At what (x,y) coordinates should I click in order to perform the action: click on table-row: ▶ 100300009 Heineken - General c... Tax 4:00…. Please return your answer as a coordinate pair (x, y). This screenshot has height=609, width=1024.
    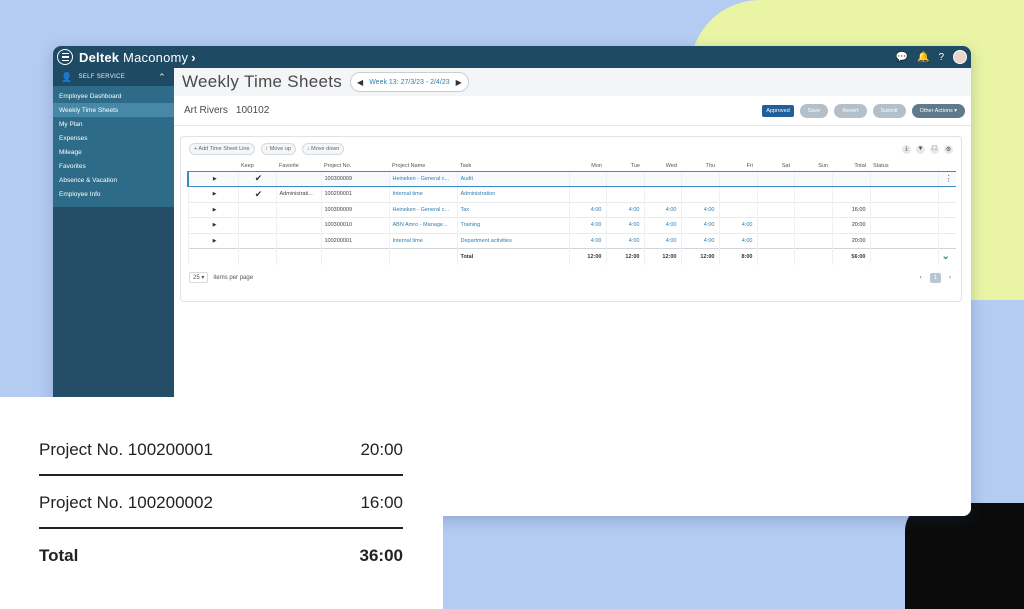
    Looking at the image, I should click on (571, 209).